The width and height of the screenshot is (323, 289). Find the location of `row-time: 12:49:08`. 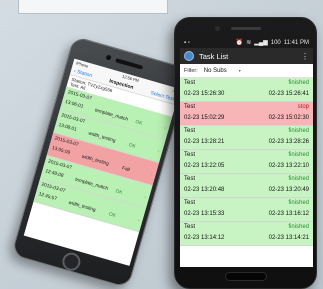

row-time: 12:49:08 is located at coordinates (54, 174).